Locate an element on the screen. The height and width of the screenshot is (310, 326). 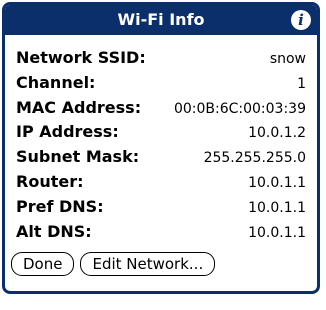
subnet-mask-value: 255.255.255.0 is located at coordinates (254, 158).